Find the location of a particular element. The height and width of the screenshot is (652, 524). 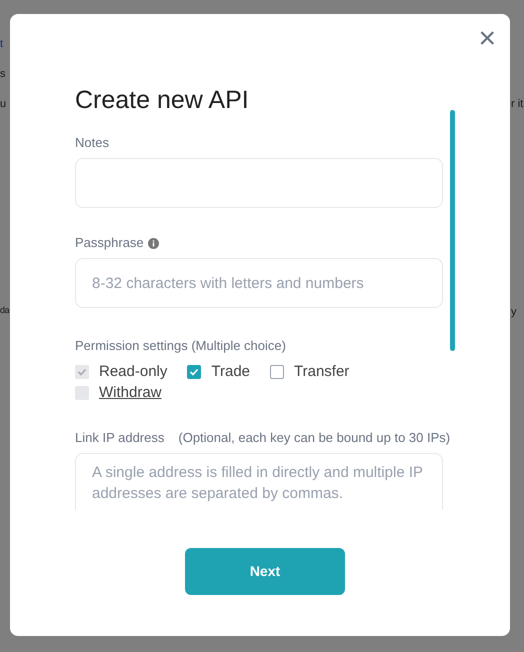

info-icon is located at coordinates (153, 243).